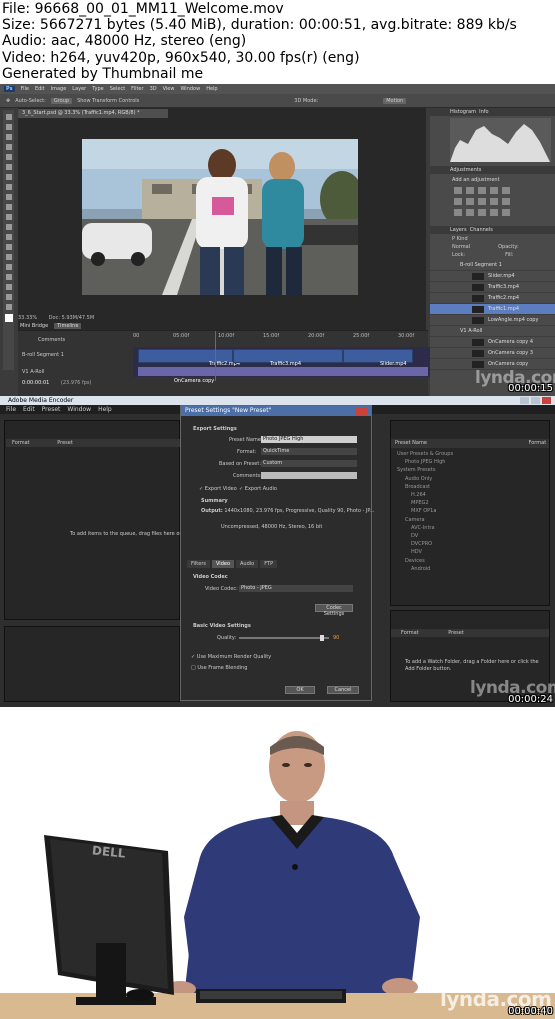  What do you see at coordinates (473, 544) in the screenshot?
I see `tree-item: DVCPRO` at bounding box center [473, 544].